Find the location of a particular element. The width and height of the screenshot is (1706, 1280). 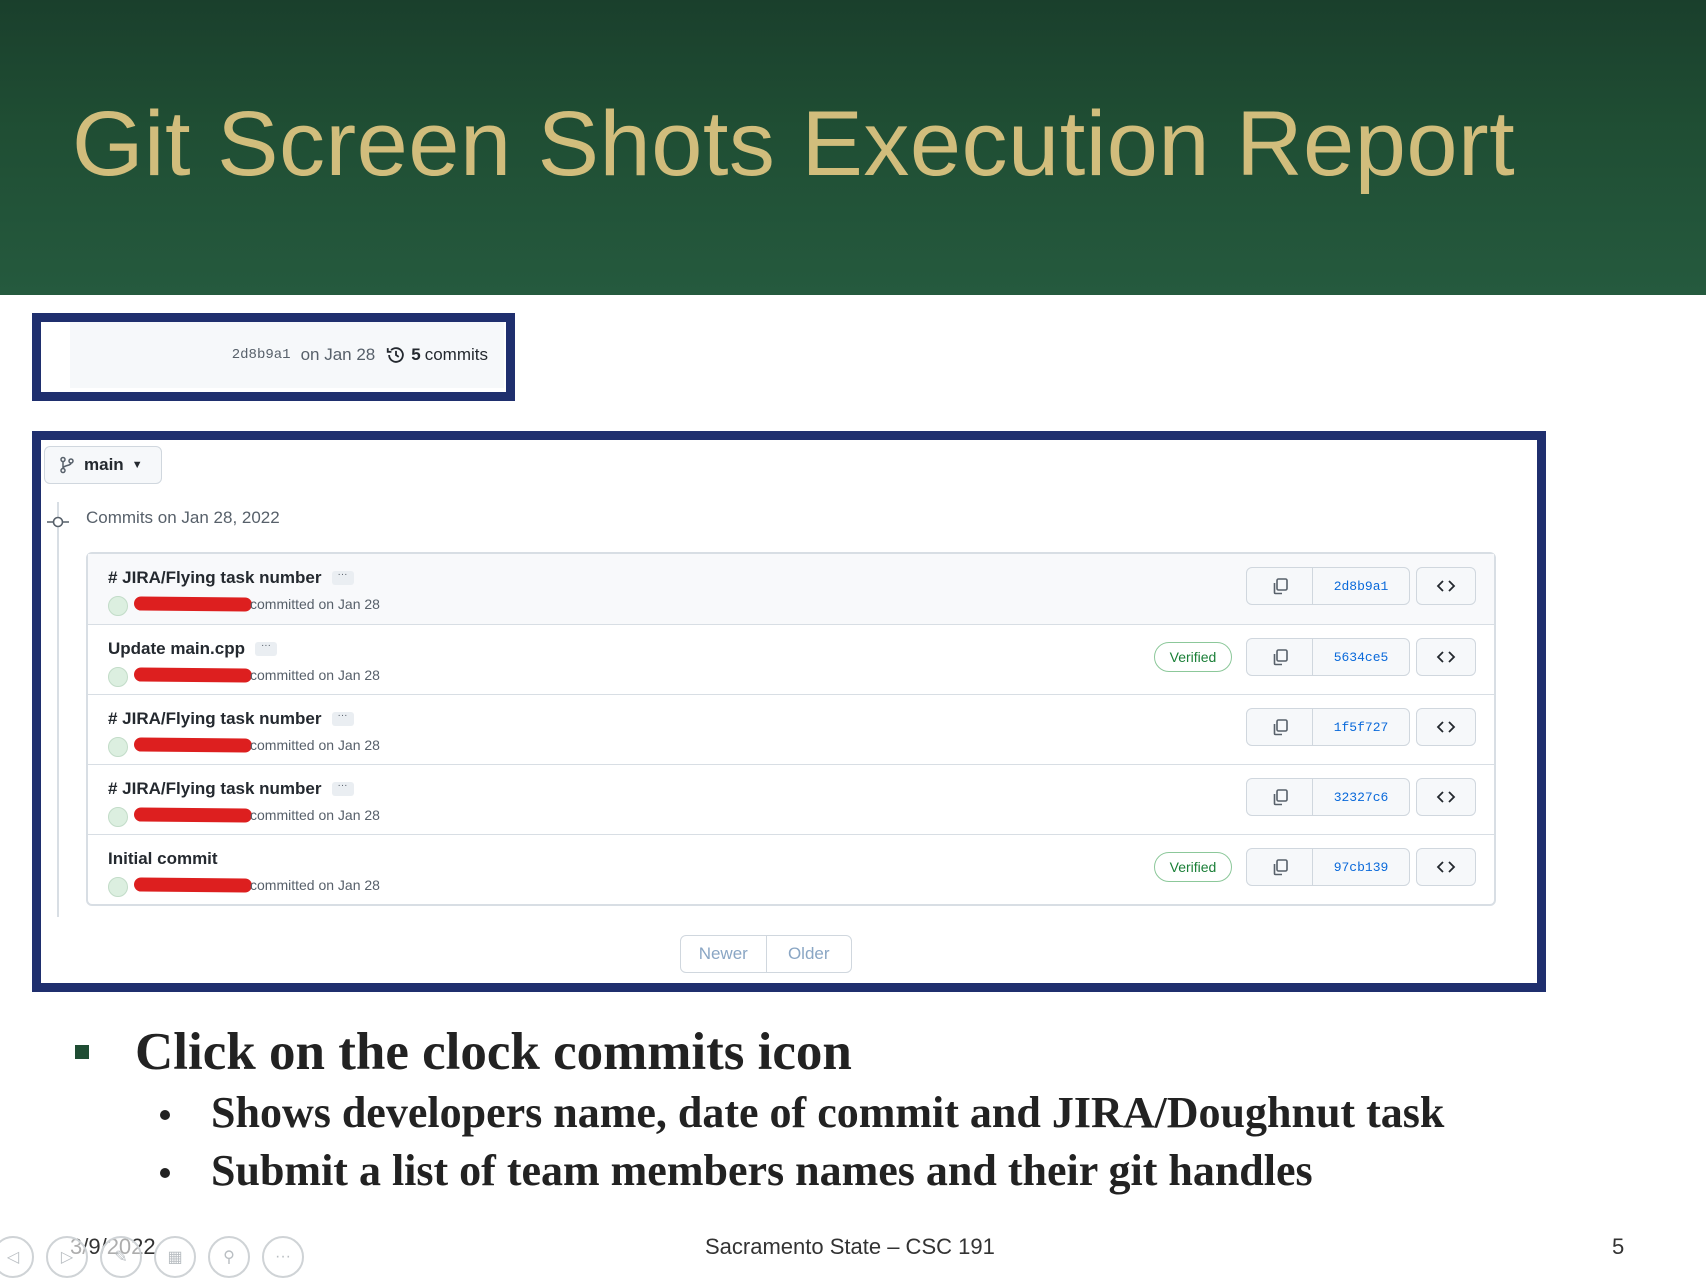

previous-slide-icon: ◁ is located at coordinates (17, 1257).